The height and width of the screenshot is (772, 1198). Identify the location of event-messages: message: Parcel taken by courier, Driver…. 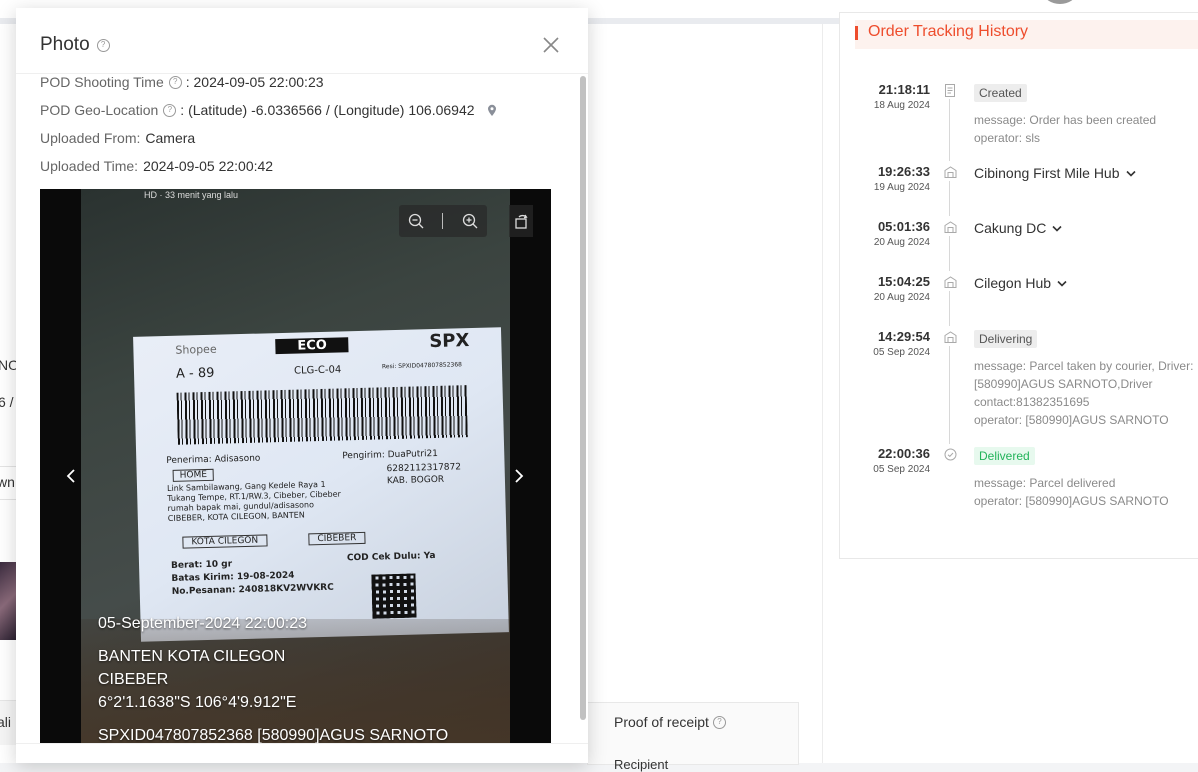
(1085, 393).